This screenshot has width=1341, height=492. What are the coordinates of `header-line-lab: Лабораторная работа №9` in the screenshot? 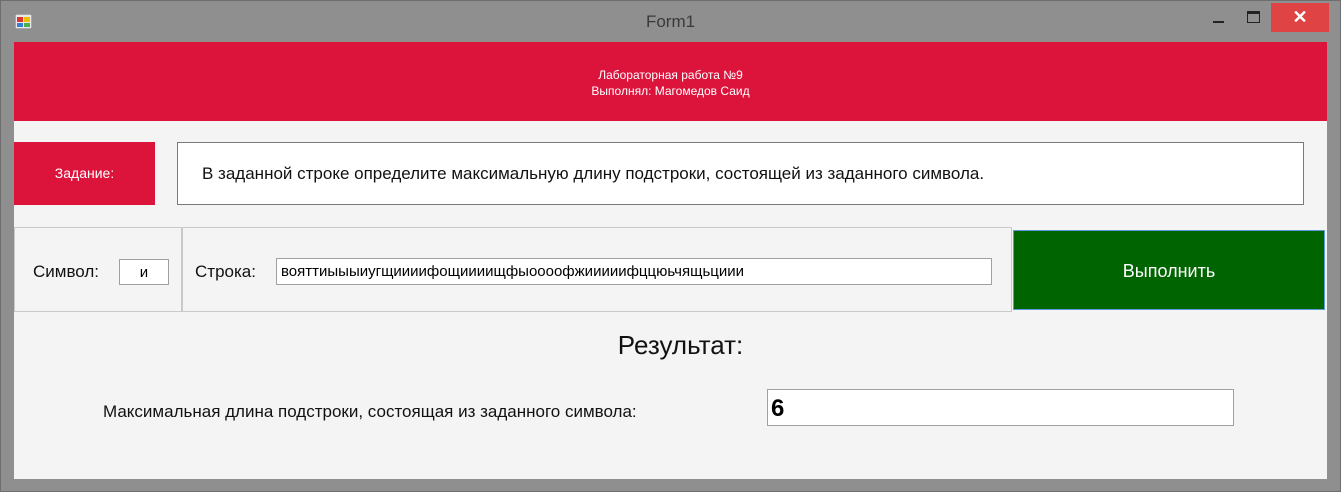 It's located at (670, 75).